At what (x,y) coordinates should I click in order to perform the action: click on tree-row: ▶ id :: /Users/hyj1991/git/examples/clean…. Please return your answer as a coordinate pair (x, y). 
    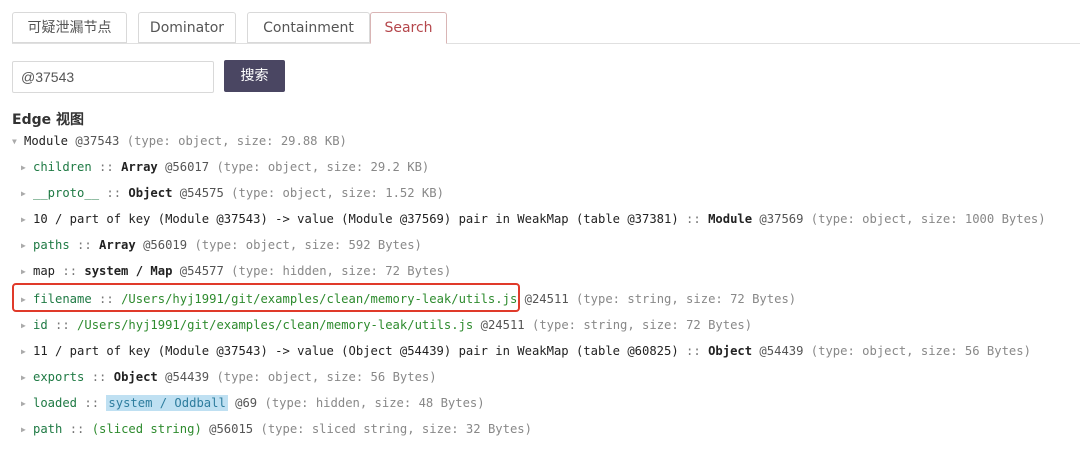
    Looking at the image, I should click on (386, 325).